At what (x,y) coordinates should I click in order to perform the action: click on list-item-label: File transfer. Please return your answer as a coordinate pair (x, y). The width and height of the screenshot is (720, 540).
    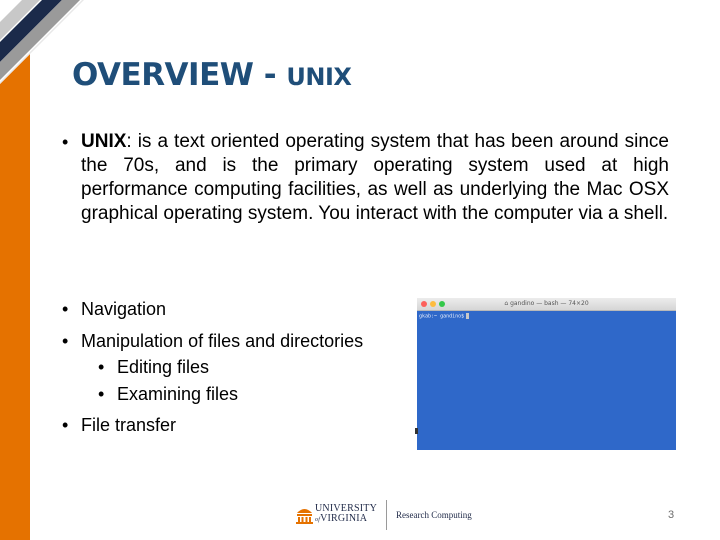
    Looking at the image, I should click on (129, 425).